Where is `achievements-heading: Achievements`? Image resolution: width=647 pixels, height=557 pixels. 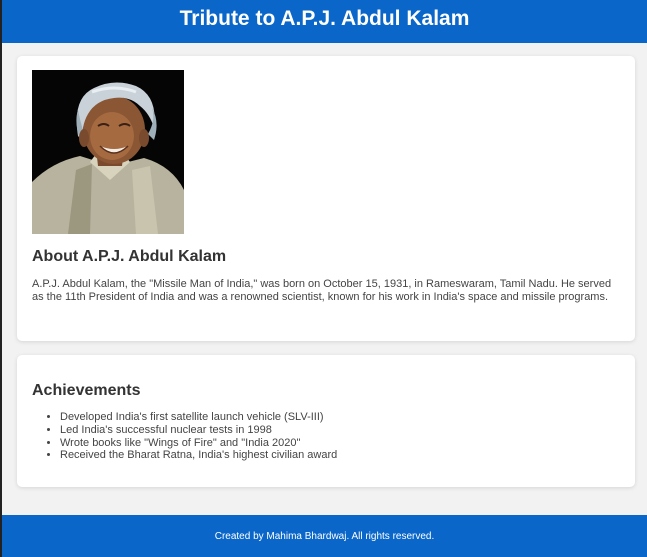 achievements-heading: Achievements is located at coordinates (86, 390).